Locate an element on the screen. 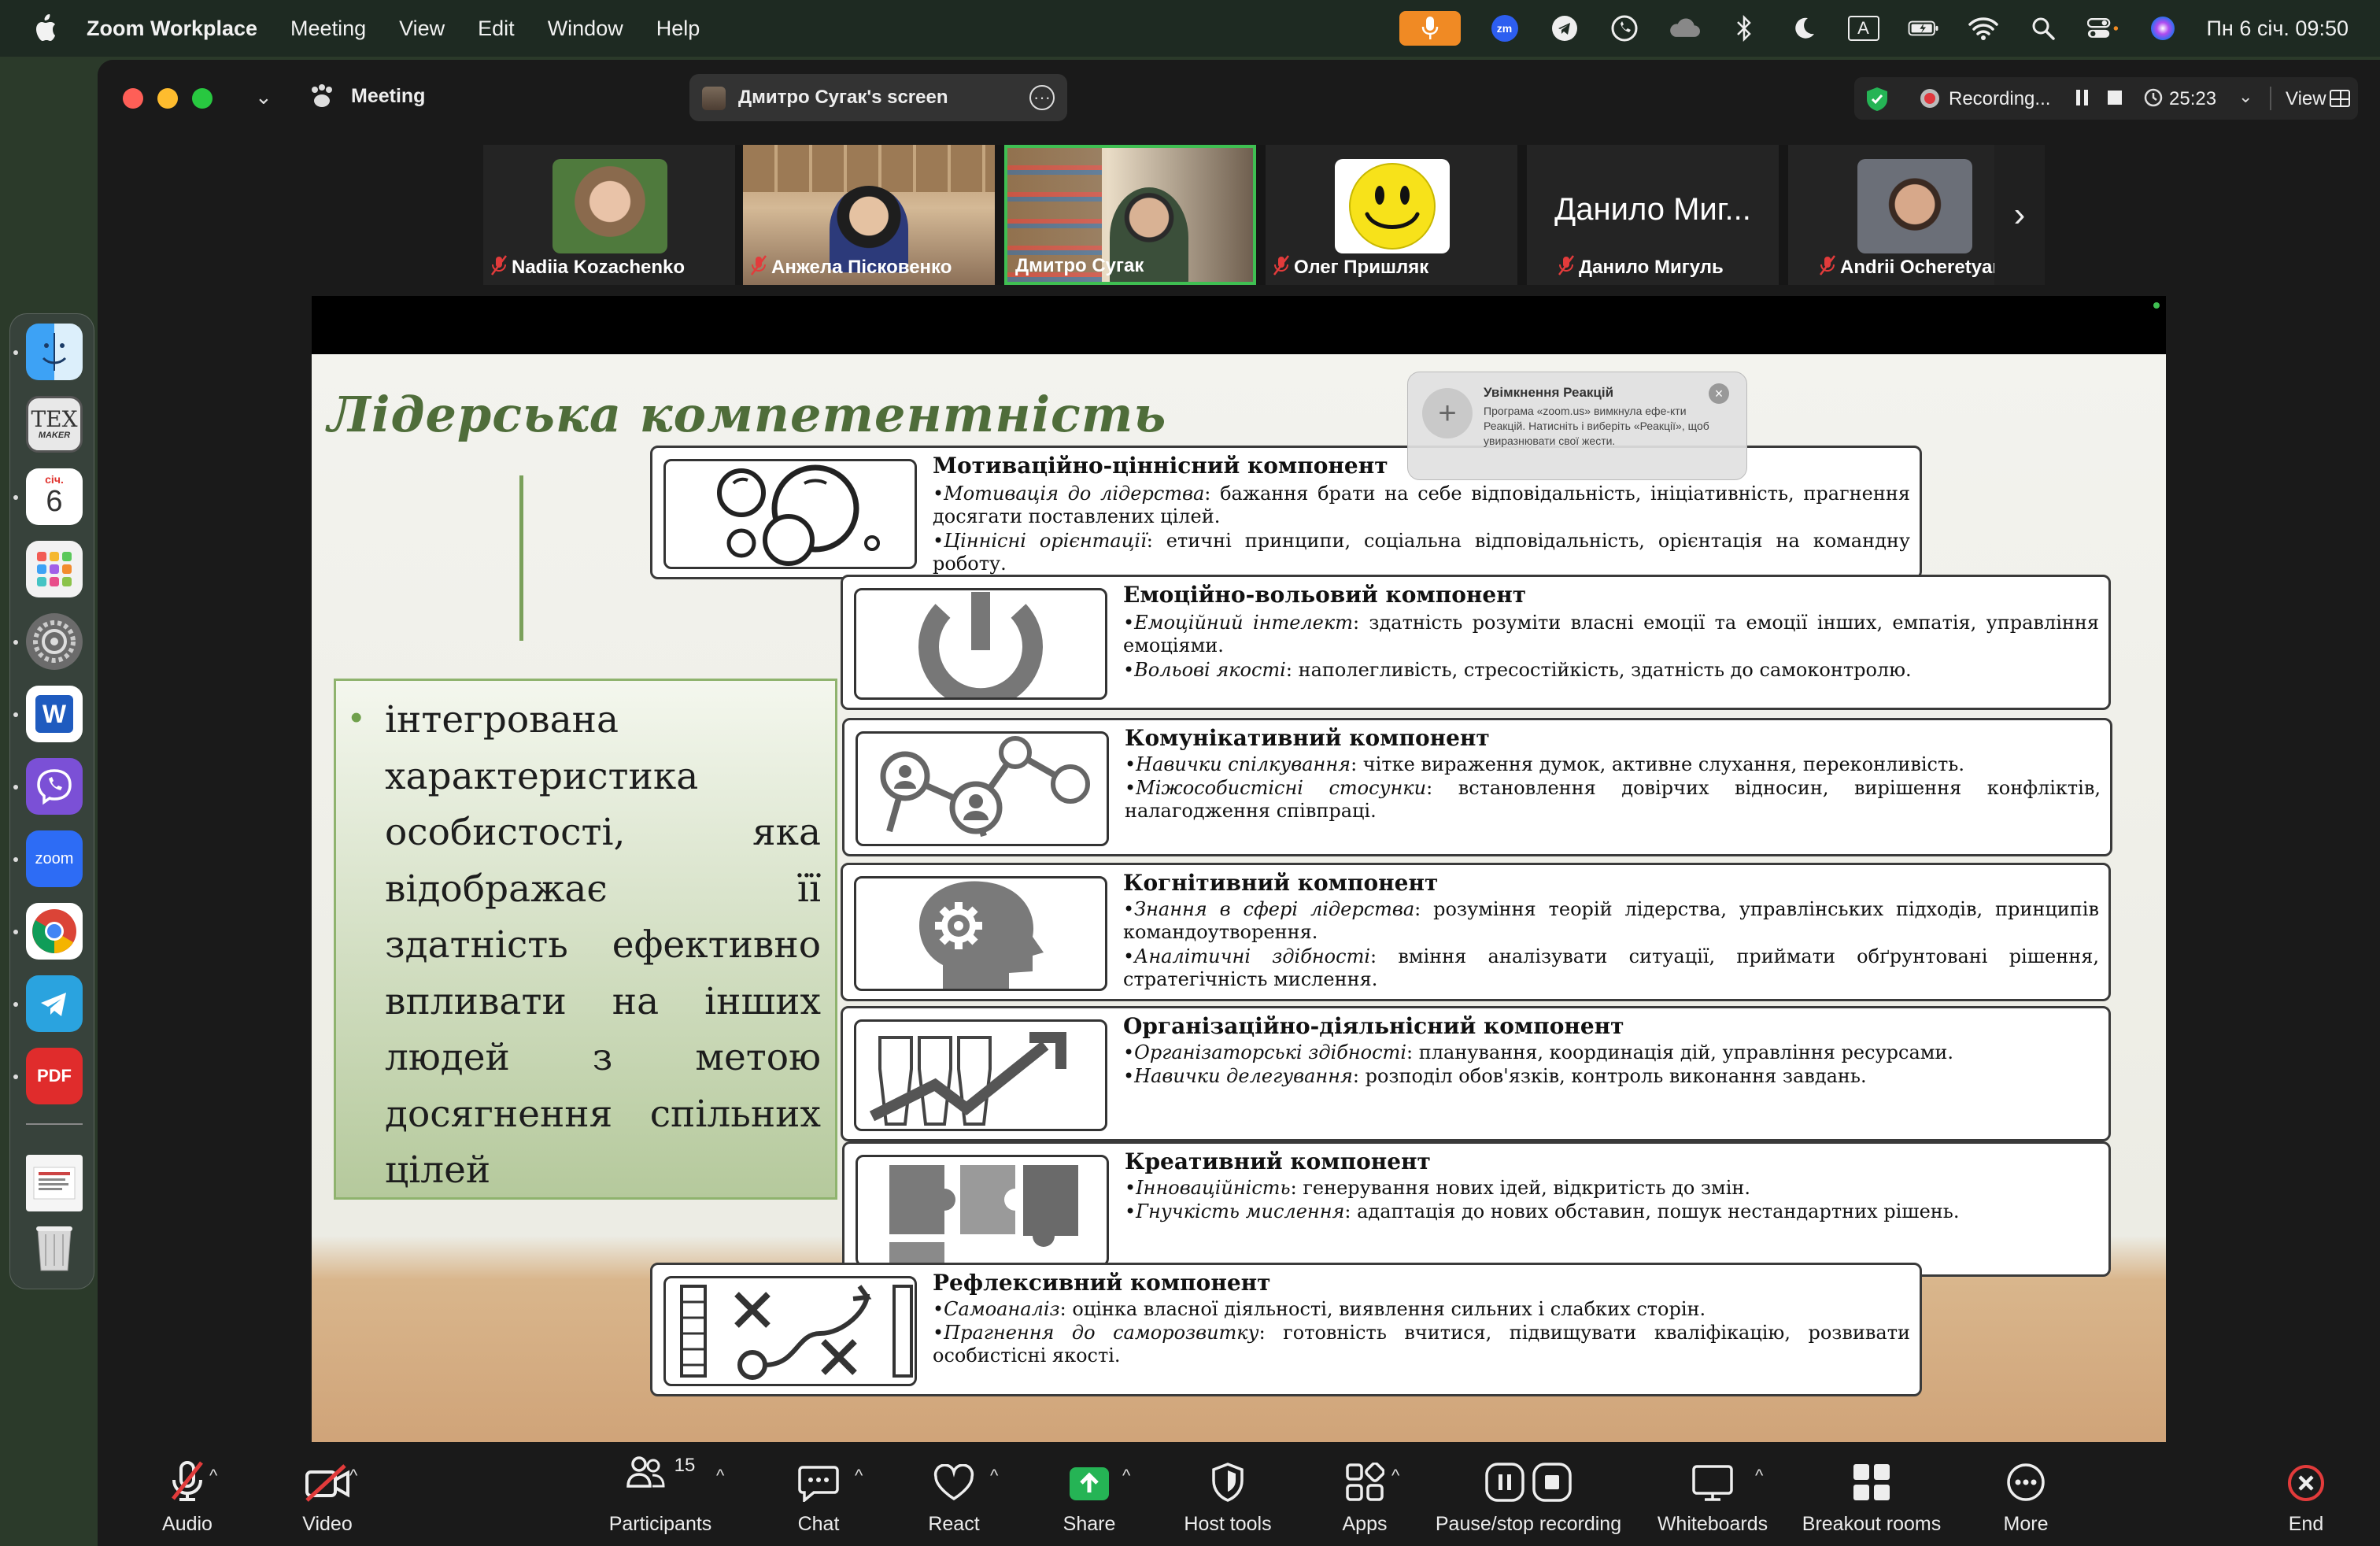  pause-stop-recording-button: Pause/stop recording is located at coordinates (1528, 1494).